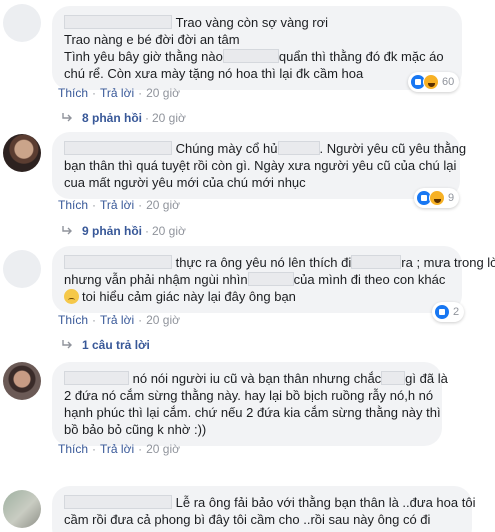  Describe the element at coordinates (448, 262) in the screenshot. I see `comment-text: ra ; mưa trong lòng` at that location.